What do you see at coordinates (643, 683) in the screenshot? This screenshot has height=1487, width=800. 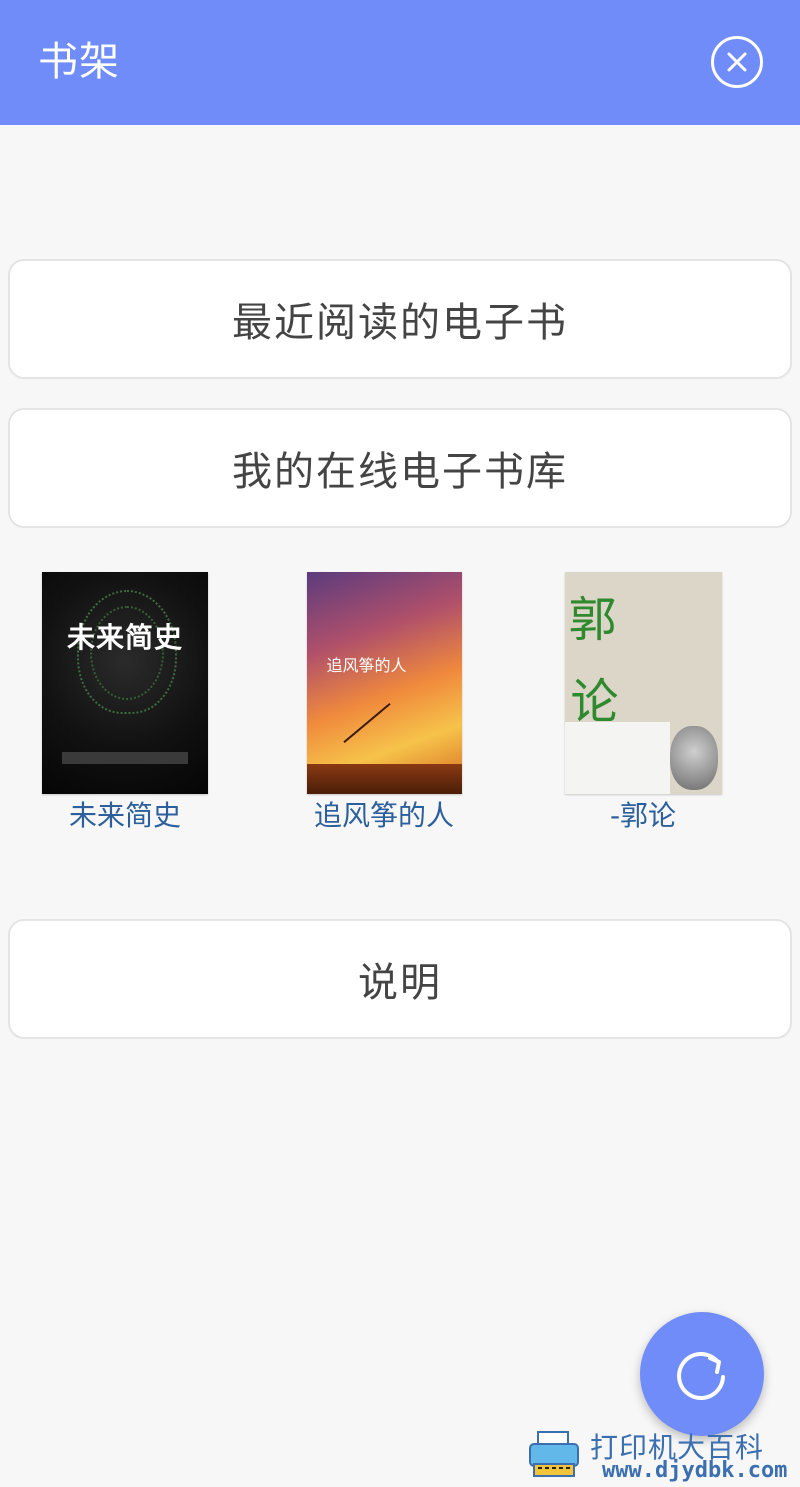 I see `book-cover: 郭 论` at bounding box center [643, 683].